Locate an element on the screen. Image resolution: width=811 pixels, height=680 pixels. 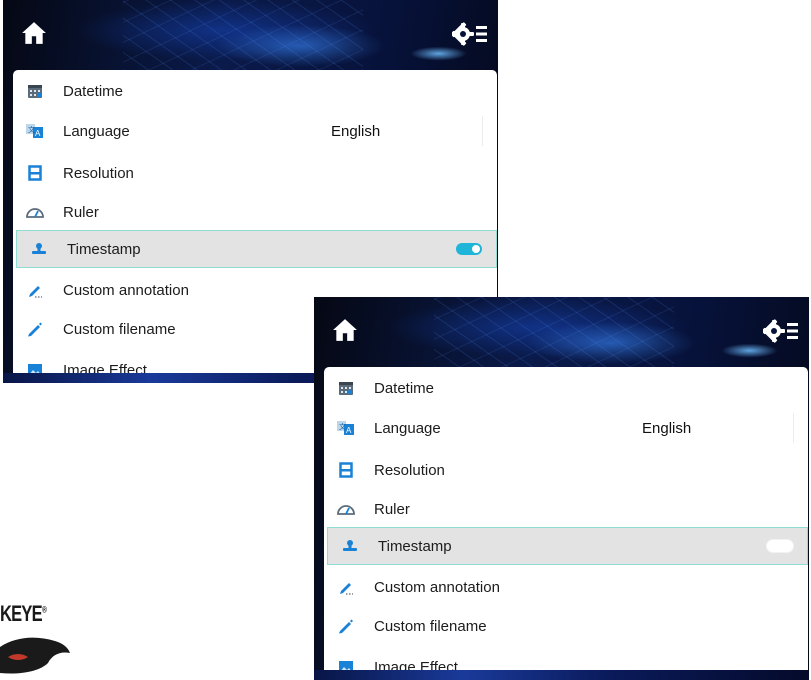
hawk-mascot-icon is located at coordinates (35, 655).